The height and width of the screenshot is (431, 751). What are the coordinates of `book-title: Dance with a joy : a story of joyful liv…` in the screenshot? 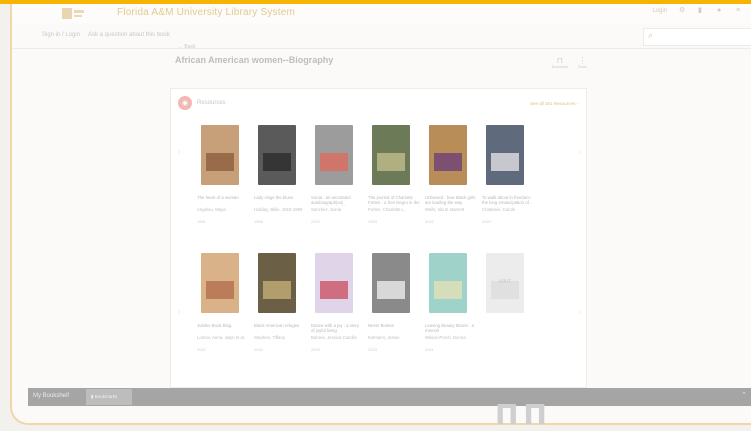 It's located at (337, 328).